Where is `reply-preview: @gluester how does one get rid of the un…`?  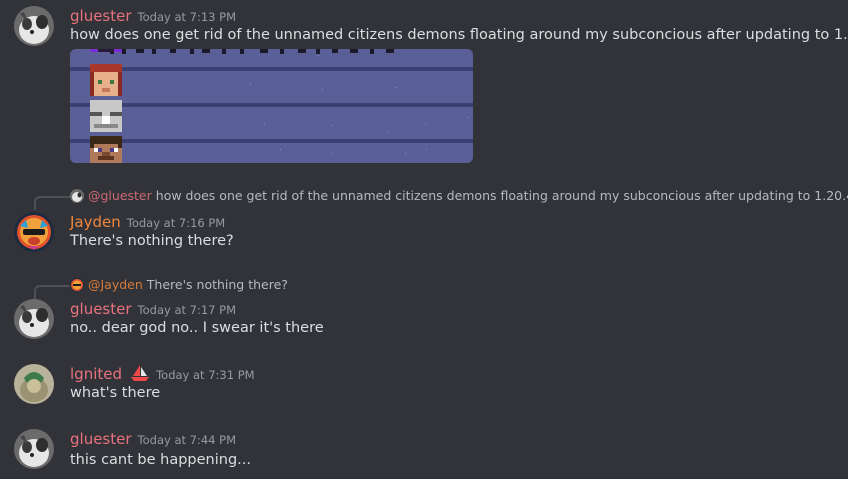
reply-preview: @gluester how does one get rid of the un… is located at coordinates (459, 195).